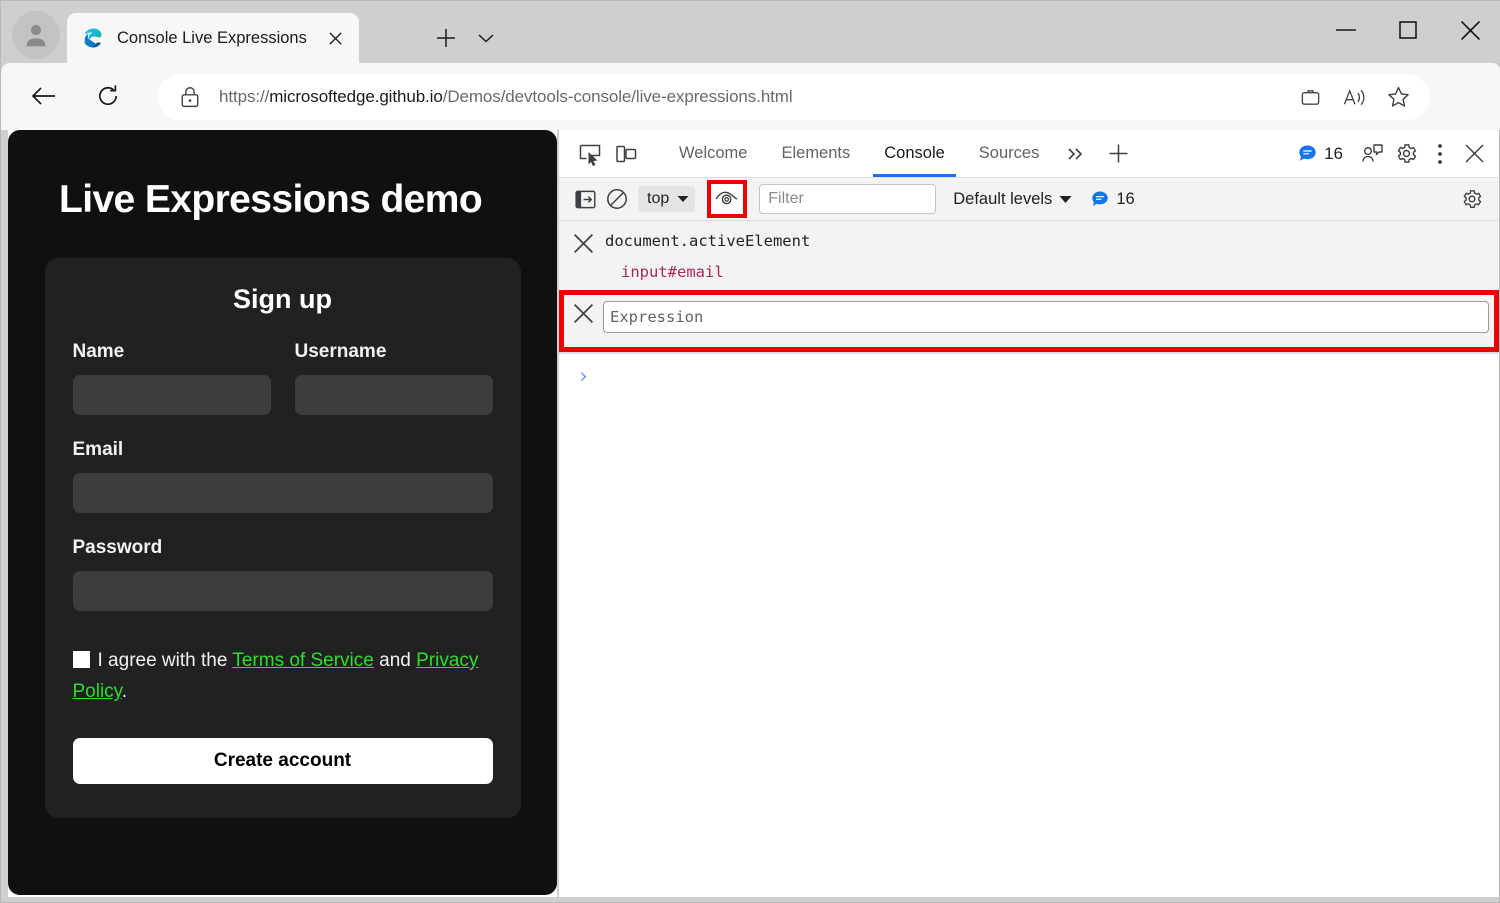 Image resolution: width=1500 pixels, height=903 pixels. What do you see at coordinates (244, 96) in the screenshot?
I see `url-scheme: https://` at bounding box center [244, 96].